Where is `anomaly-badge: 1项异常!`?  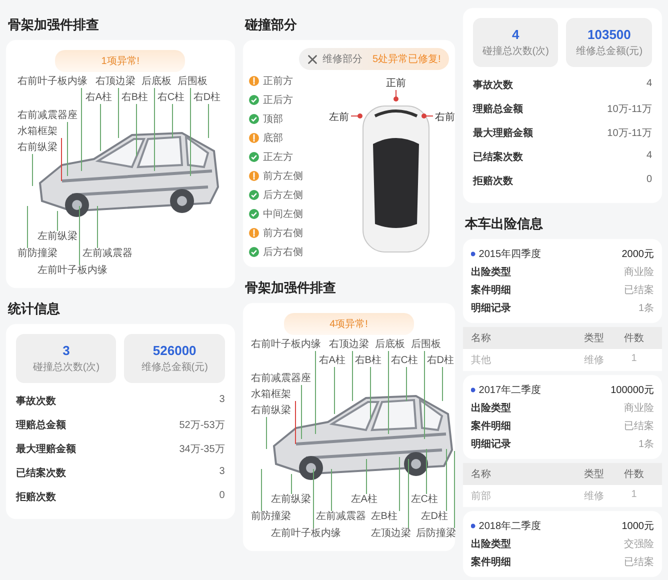
anomaly-badge: 1项异常! is located at coordinates (120, 61).